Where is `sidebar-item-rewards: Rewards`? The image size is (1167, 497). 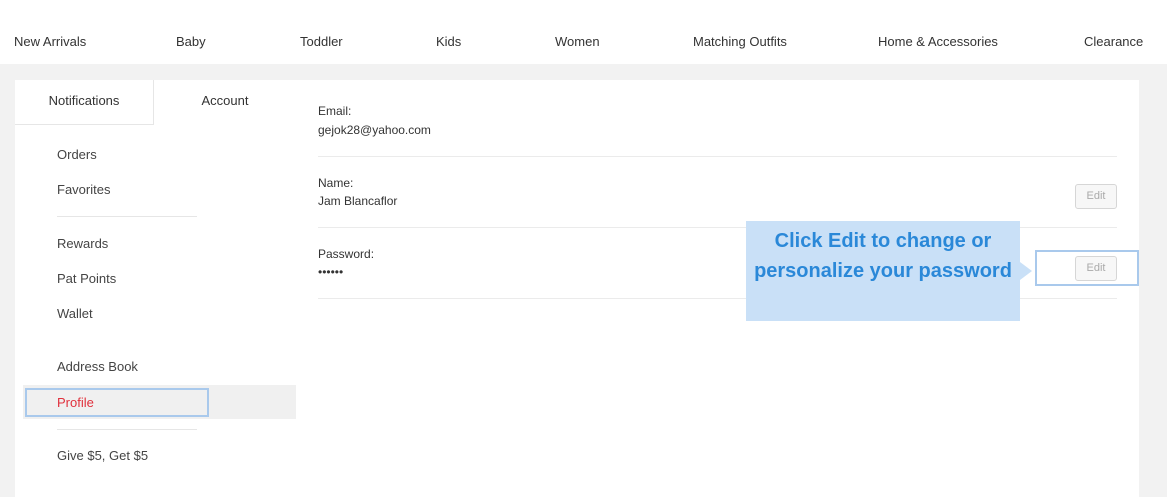 sidebar-item-rewards: Rewards is located at coordinates (82, 243).